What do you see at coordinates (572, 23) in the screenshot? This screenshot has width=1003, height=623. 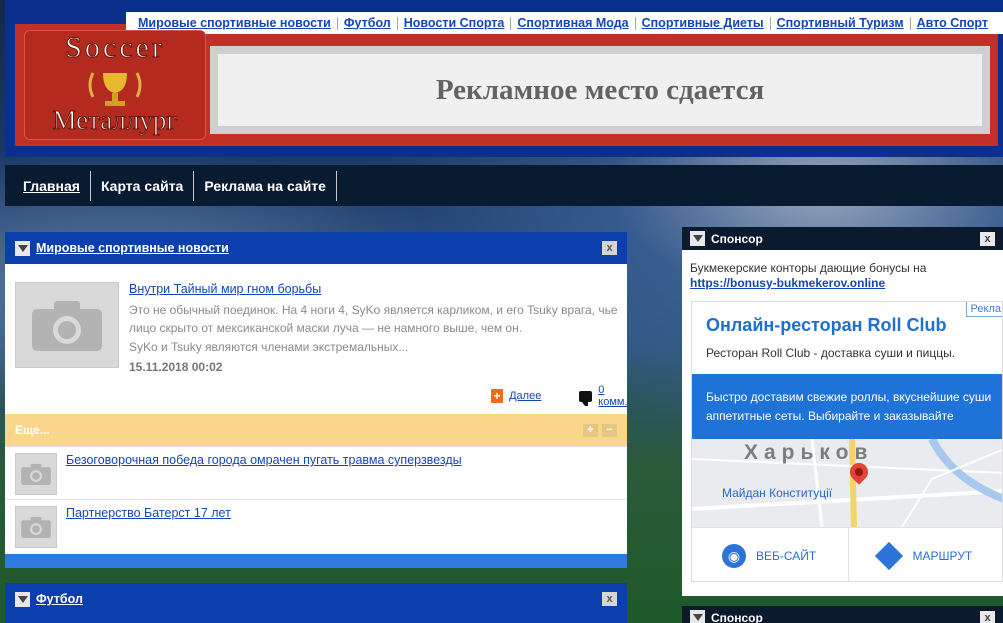 I see `top-nav-sport-fashion: Спортивная Мода` at bounding box center [572, 23].